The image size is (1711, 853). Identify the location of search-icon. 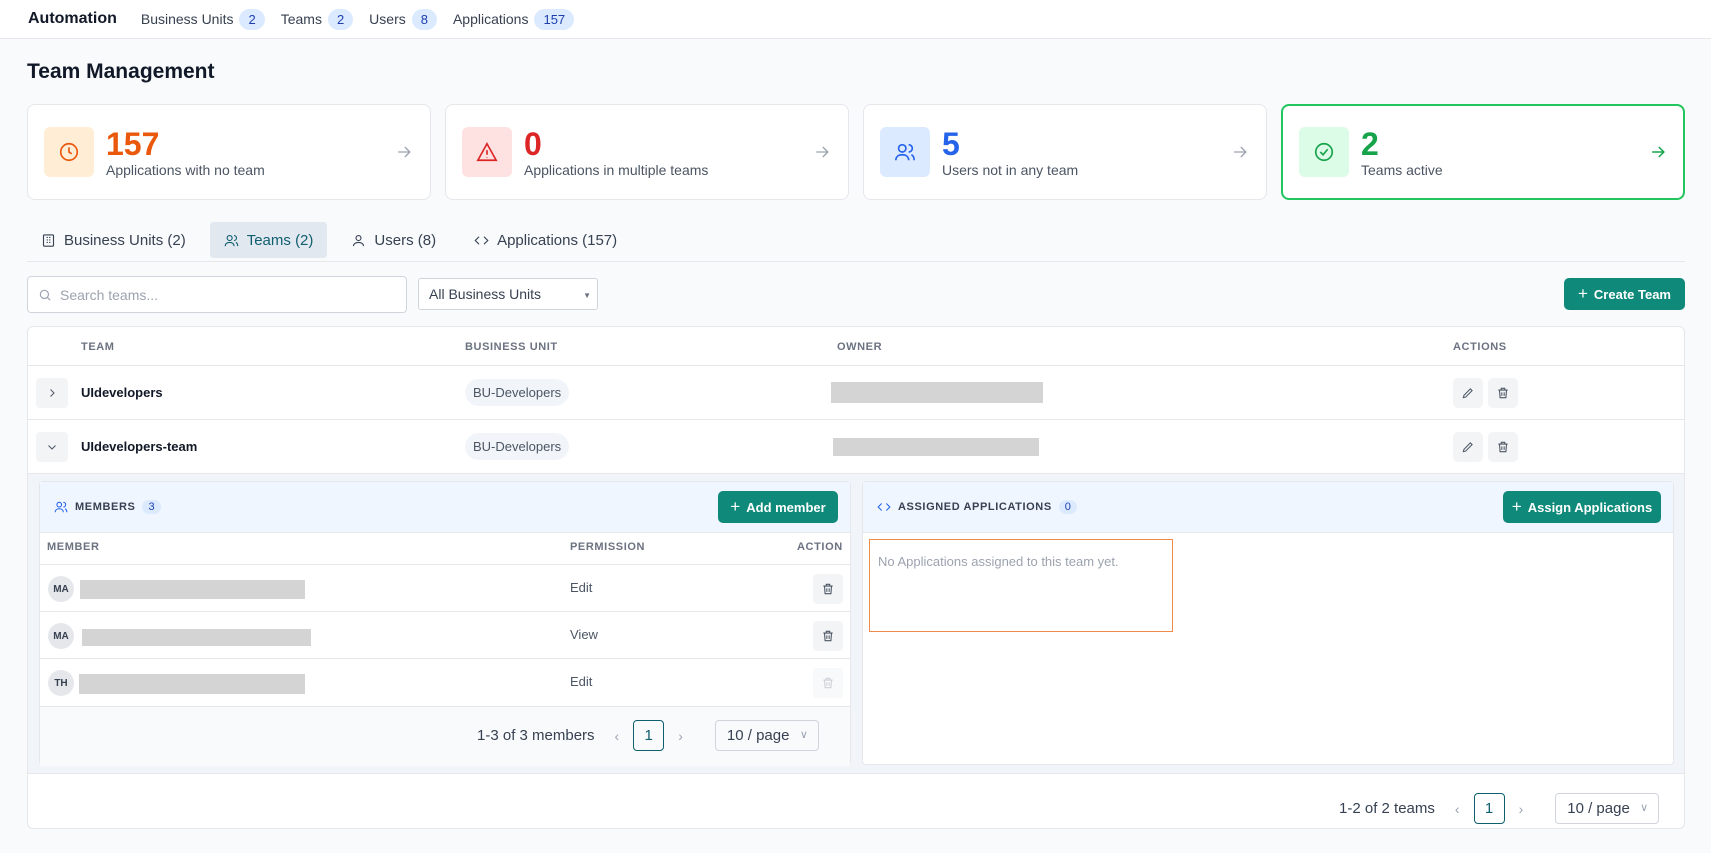
(45, 295).